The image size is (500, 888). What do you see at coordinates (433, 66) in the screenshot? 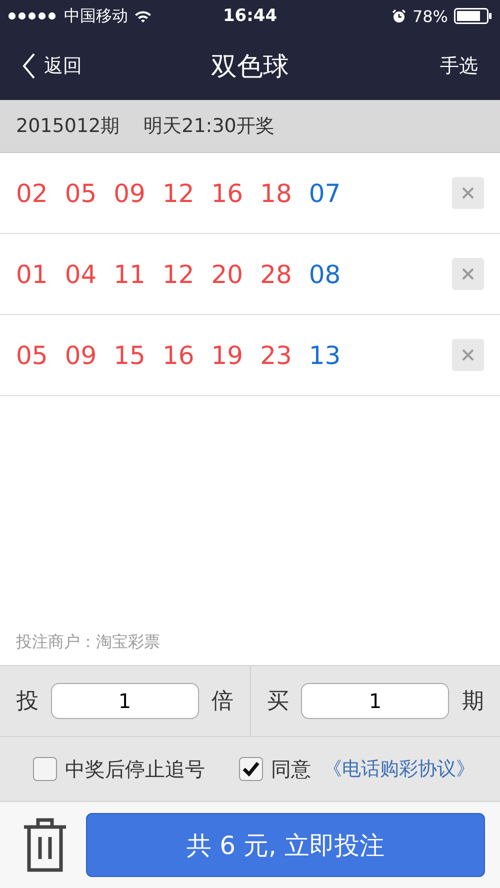
I see `manual-pick-button: 手选` at bounding box center [433, 66].